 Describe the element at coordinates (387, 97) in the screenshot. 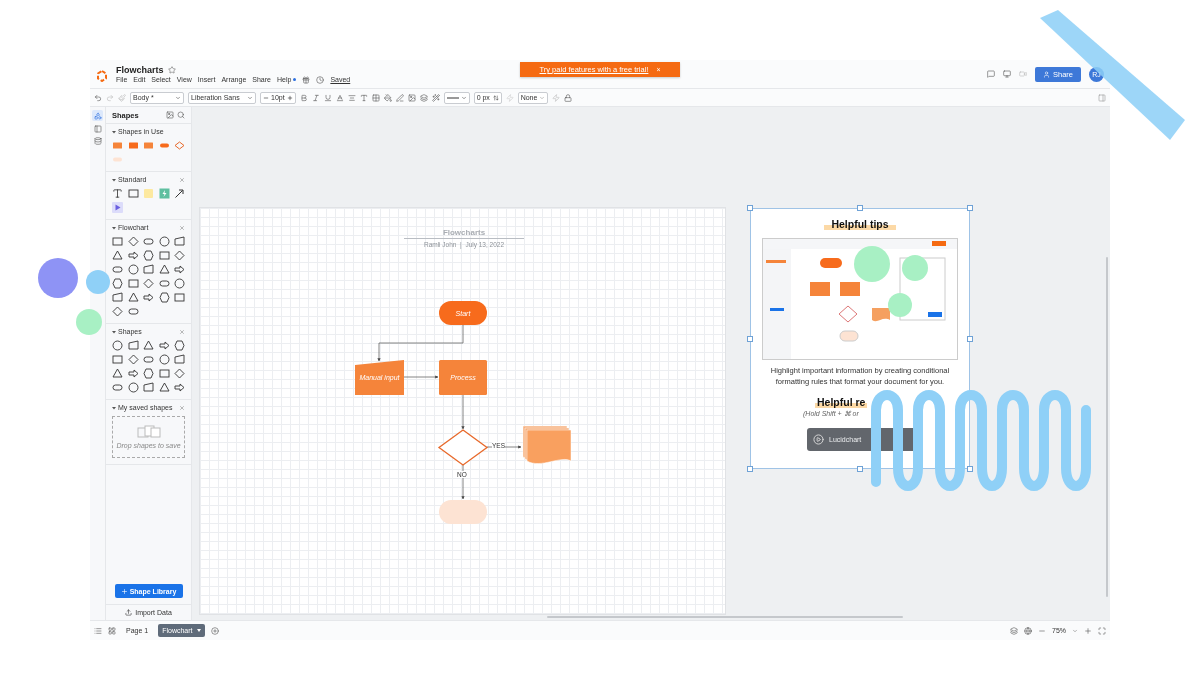

I see `fill-icon` at that location.